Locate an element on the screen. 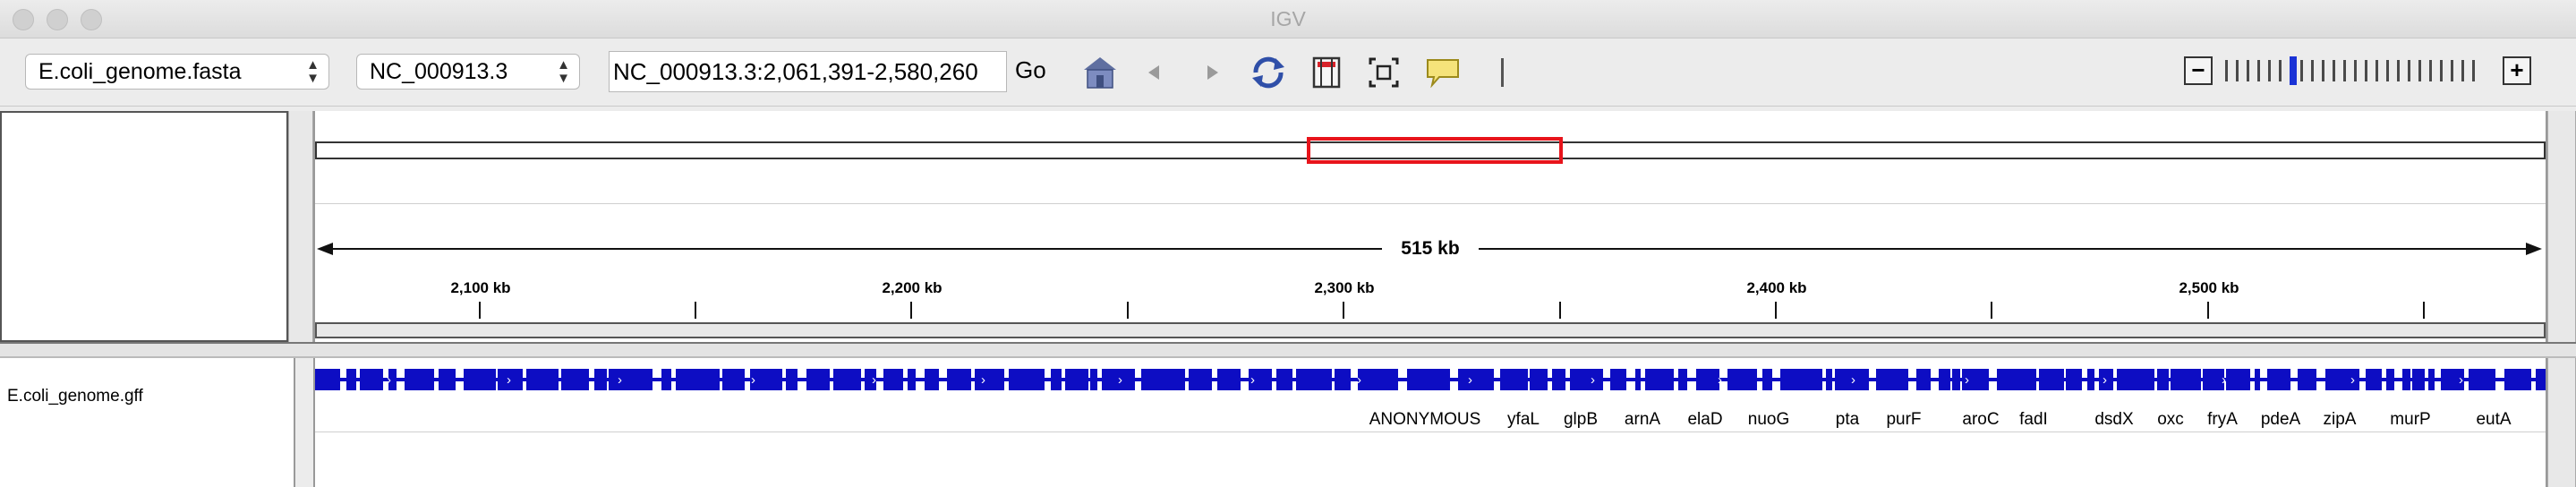 This screenshot has height=487, width=2576. span-label: 515 kb is located at coordinates (1430, 248).